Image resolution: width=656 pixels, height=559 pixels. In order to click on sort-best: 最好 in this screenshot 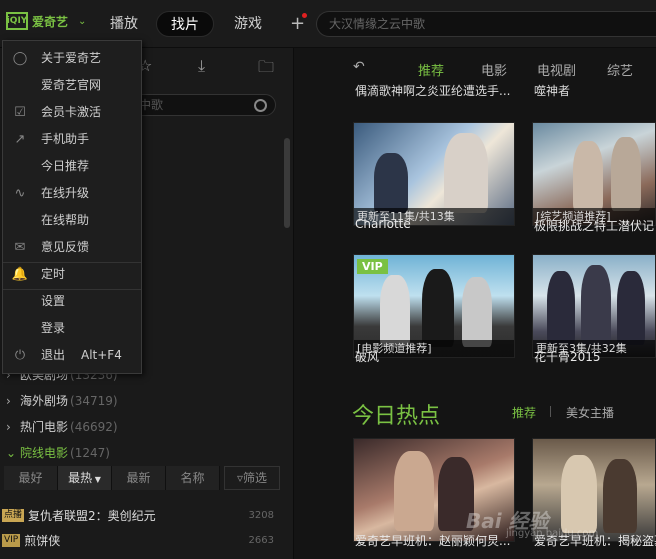, I will do `click(31, 478)`.